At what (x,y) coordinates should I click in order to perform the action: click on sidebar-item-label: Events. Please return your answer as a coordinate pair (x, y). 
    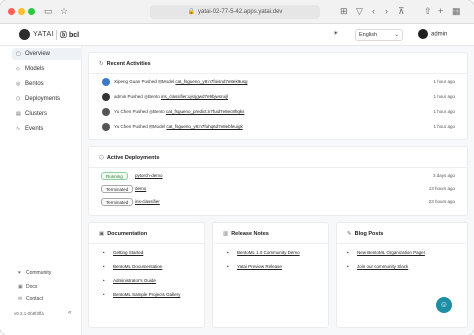
    Looking at the image, I should click on (34, 129).